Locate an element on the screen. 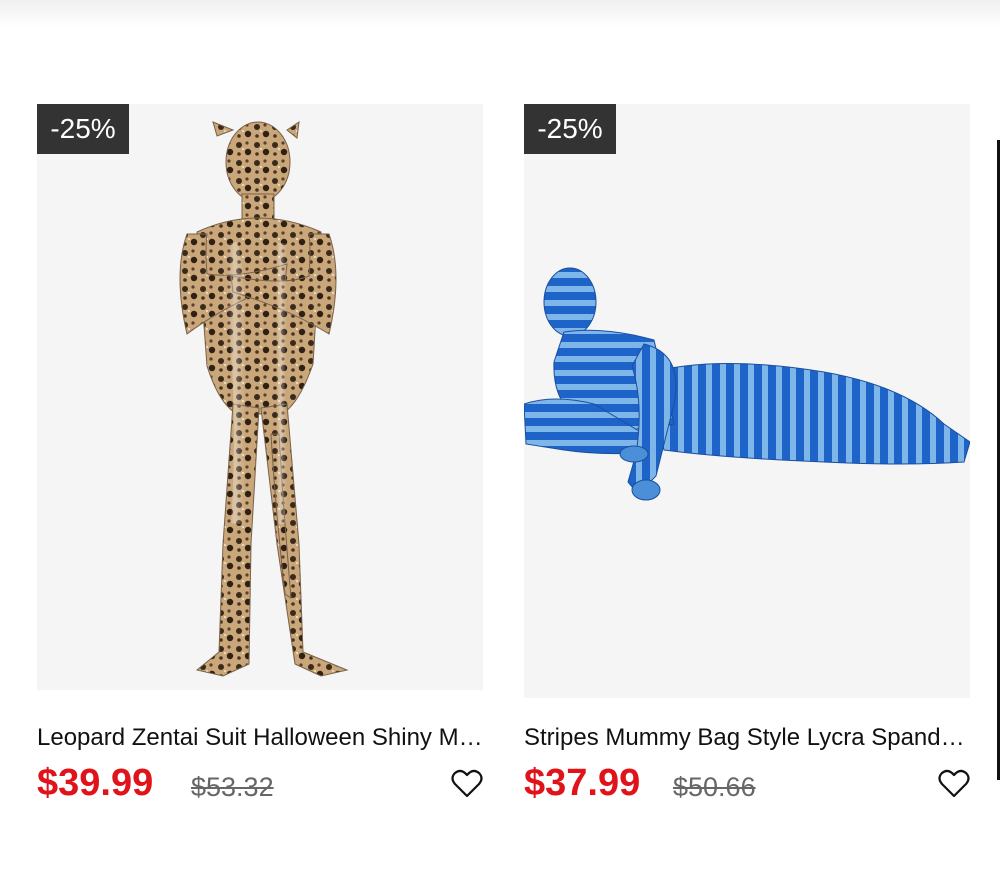  original-price: $53.32 is located at coordinates (232, 787).